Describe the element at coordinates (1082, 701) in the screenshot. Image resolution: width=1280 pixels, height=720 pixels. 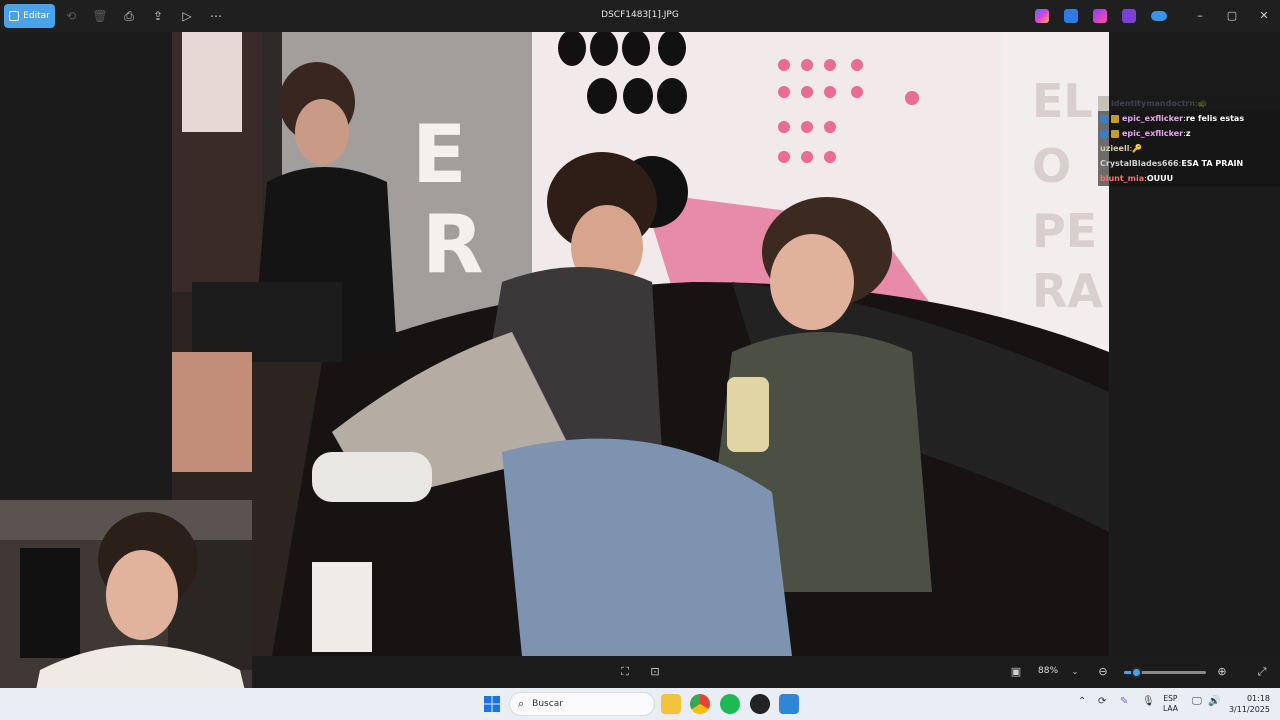
I see `show-hidden-icons-chevron-icon: ⌃` at that location.